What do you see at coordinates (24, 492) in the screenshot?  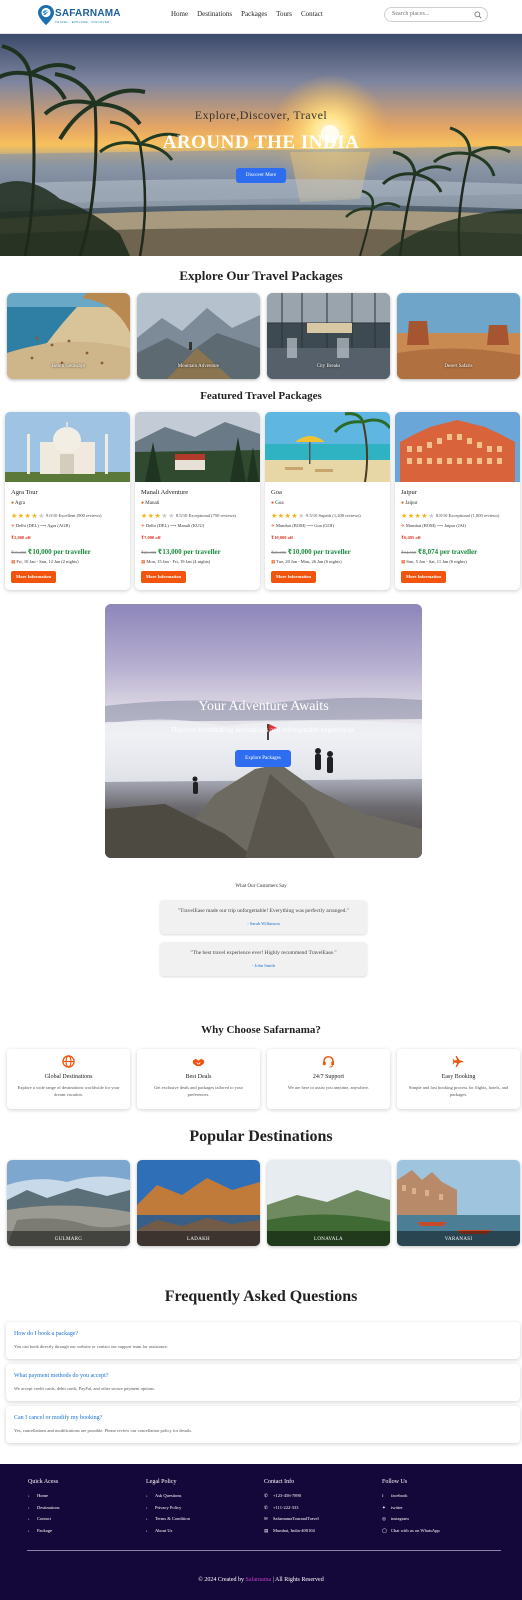 I see `package-title: Agra Tour` at bounding box center [24, 492].